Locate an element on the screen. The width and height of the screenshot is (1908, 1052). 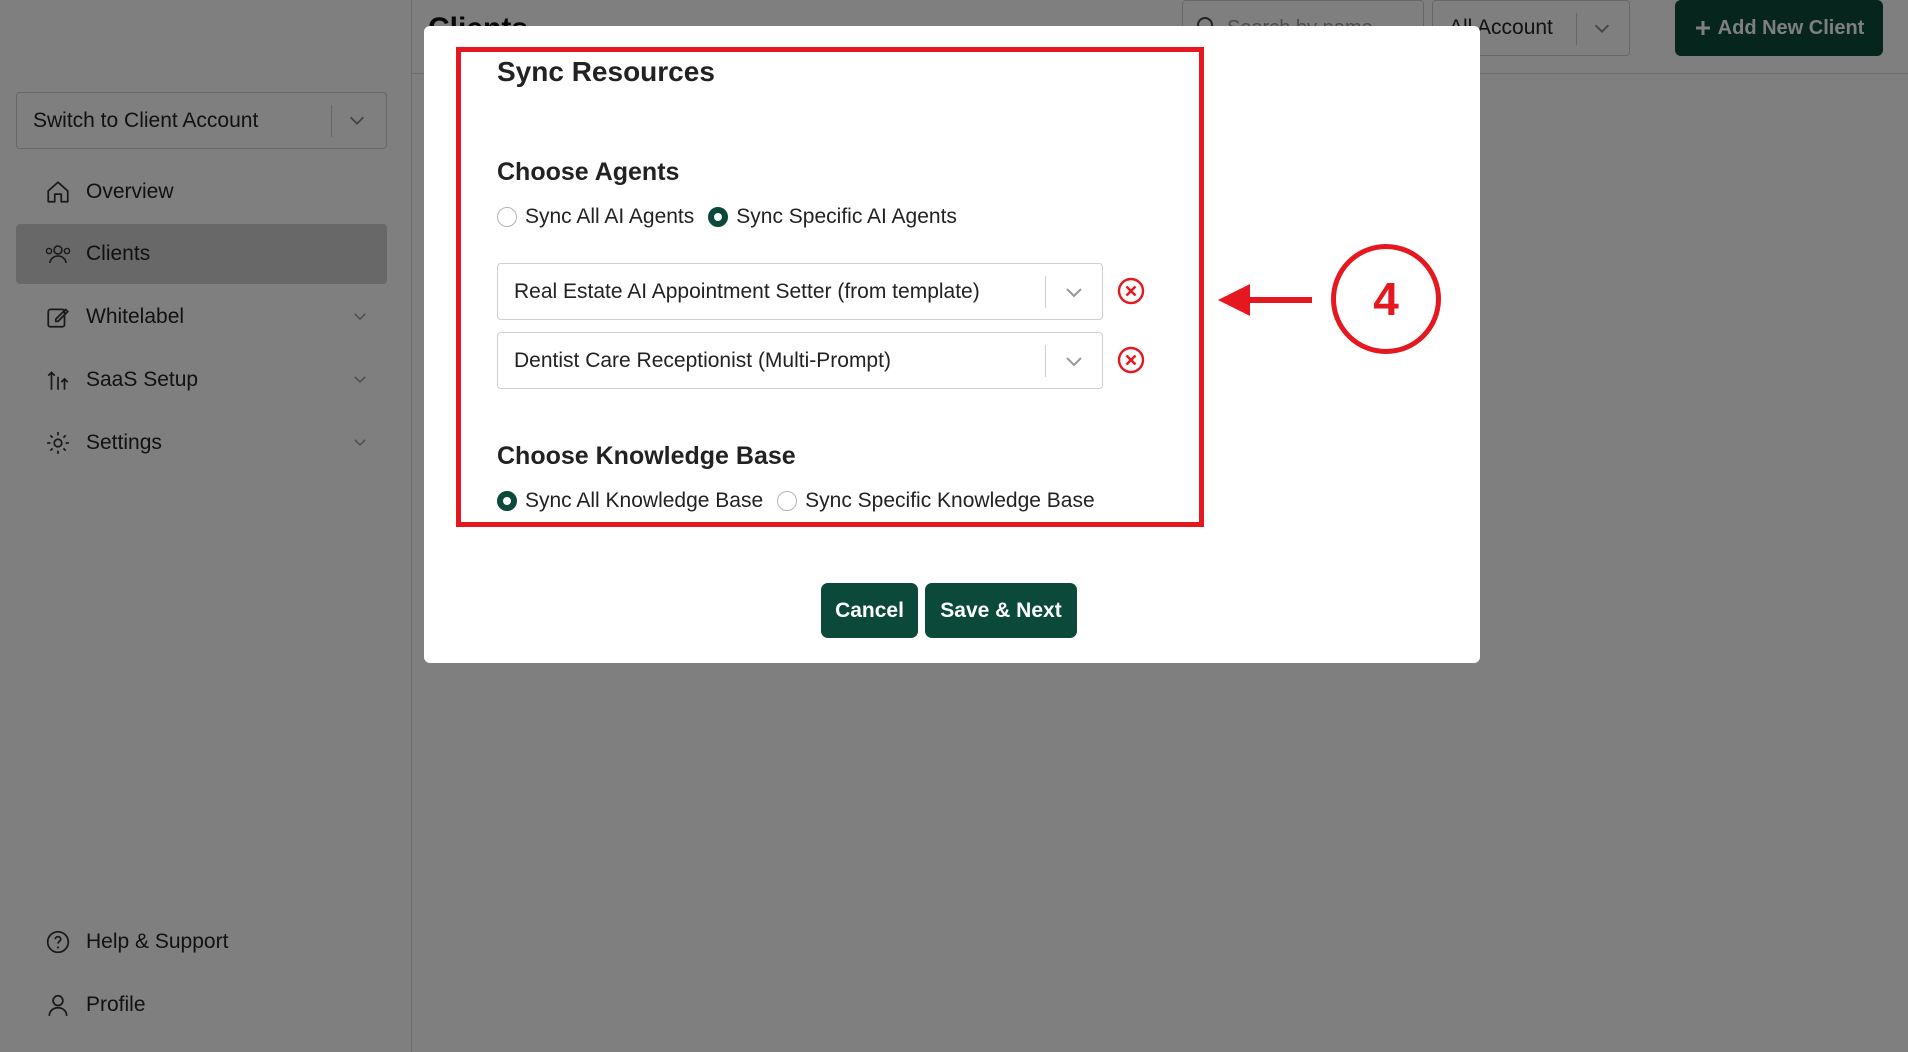
choose-agents-heading: Choose Agents is located at coordinates (588, 172).